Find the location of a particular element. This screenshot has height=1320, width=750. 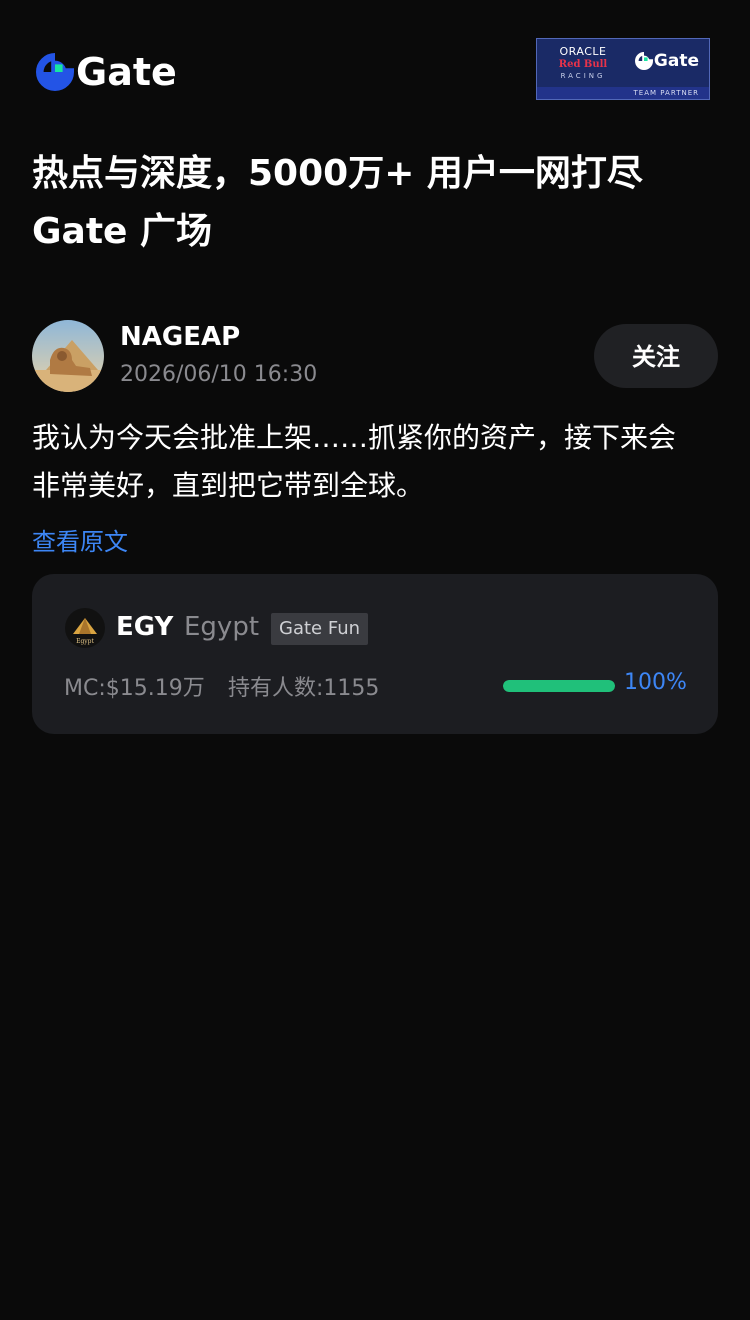

oracle-redbull-logo: ORACLE Red Bull RACING is located at coordinates (583, 62).